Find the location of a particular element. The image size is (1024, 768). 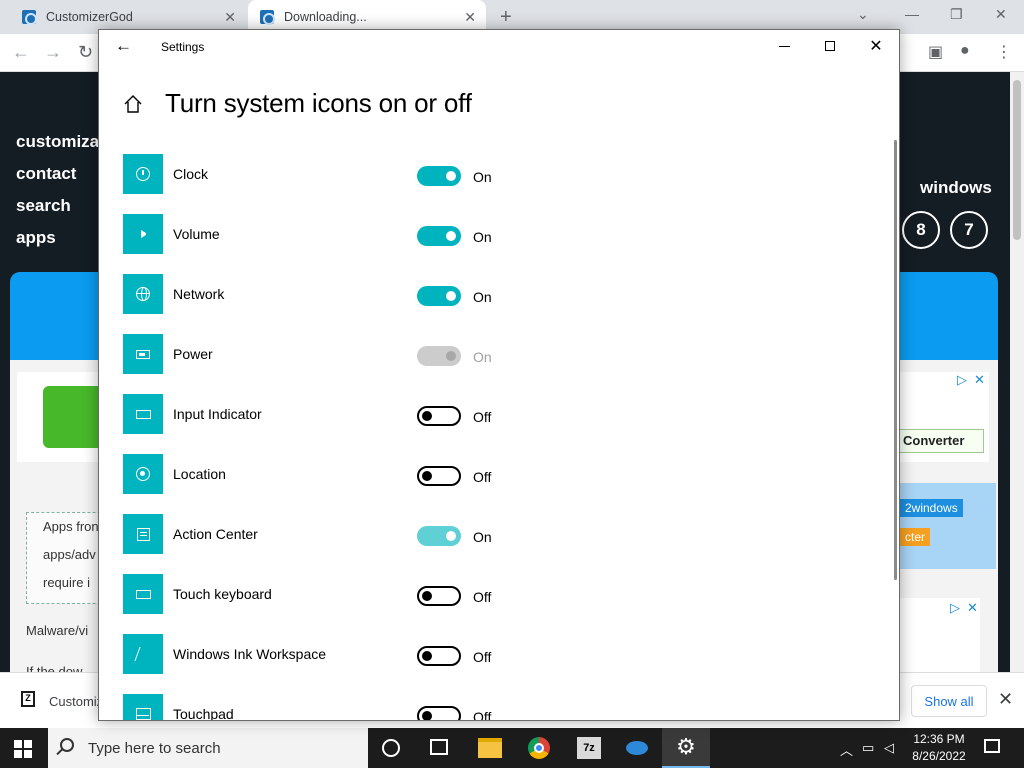

page-scrollbar is located at coordinates (1017, 372).